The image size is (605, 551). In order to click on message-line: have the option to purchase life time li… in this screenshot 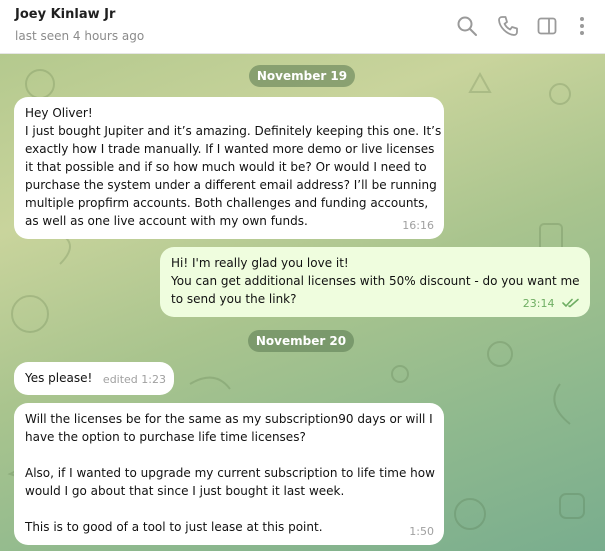, I will do `click(165, 437)`.